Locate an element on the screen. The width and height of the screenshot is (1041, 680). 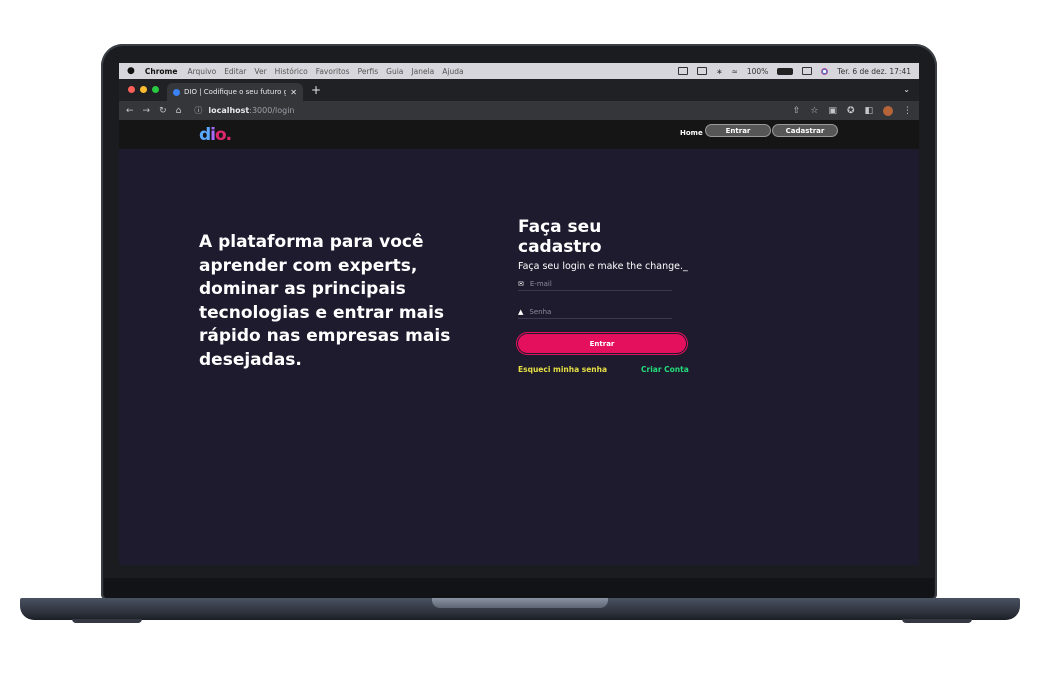
menu-perfis: Perfis is located at coordinates (368, 71).